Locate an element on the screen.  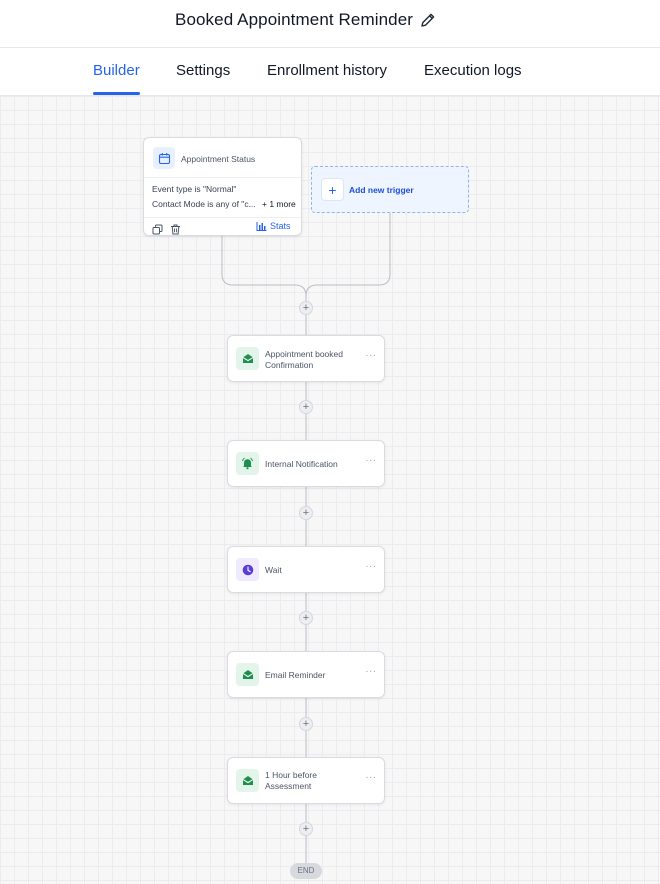
action-label: Email Reminder is located at coordinates (311, 675).